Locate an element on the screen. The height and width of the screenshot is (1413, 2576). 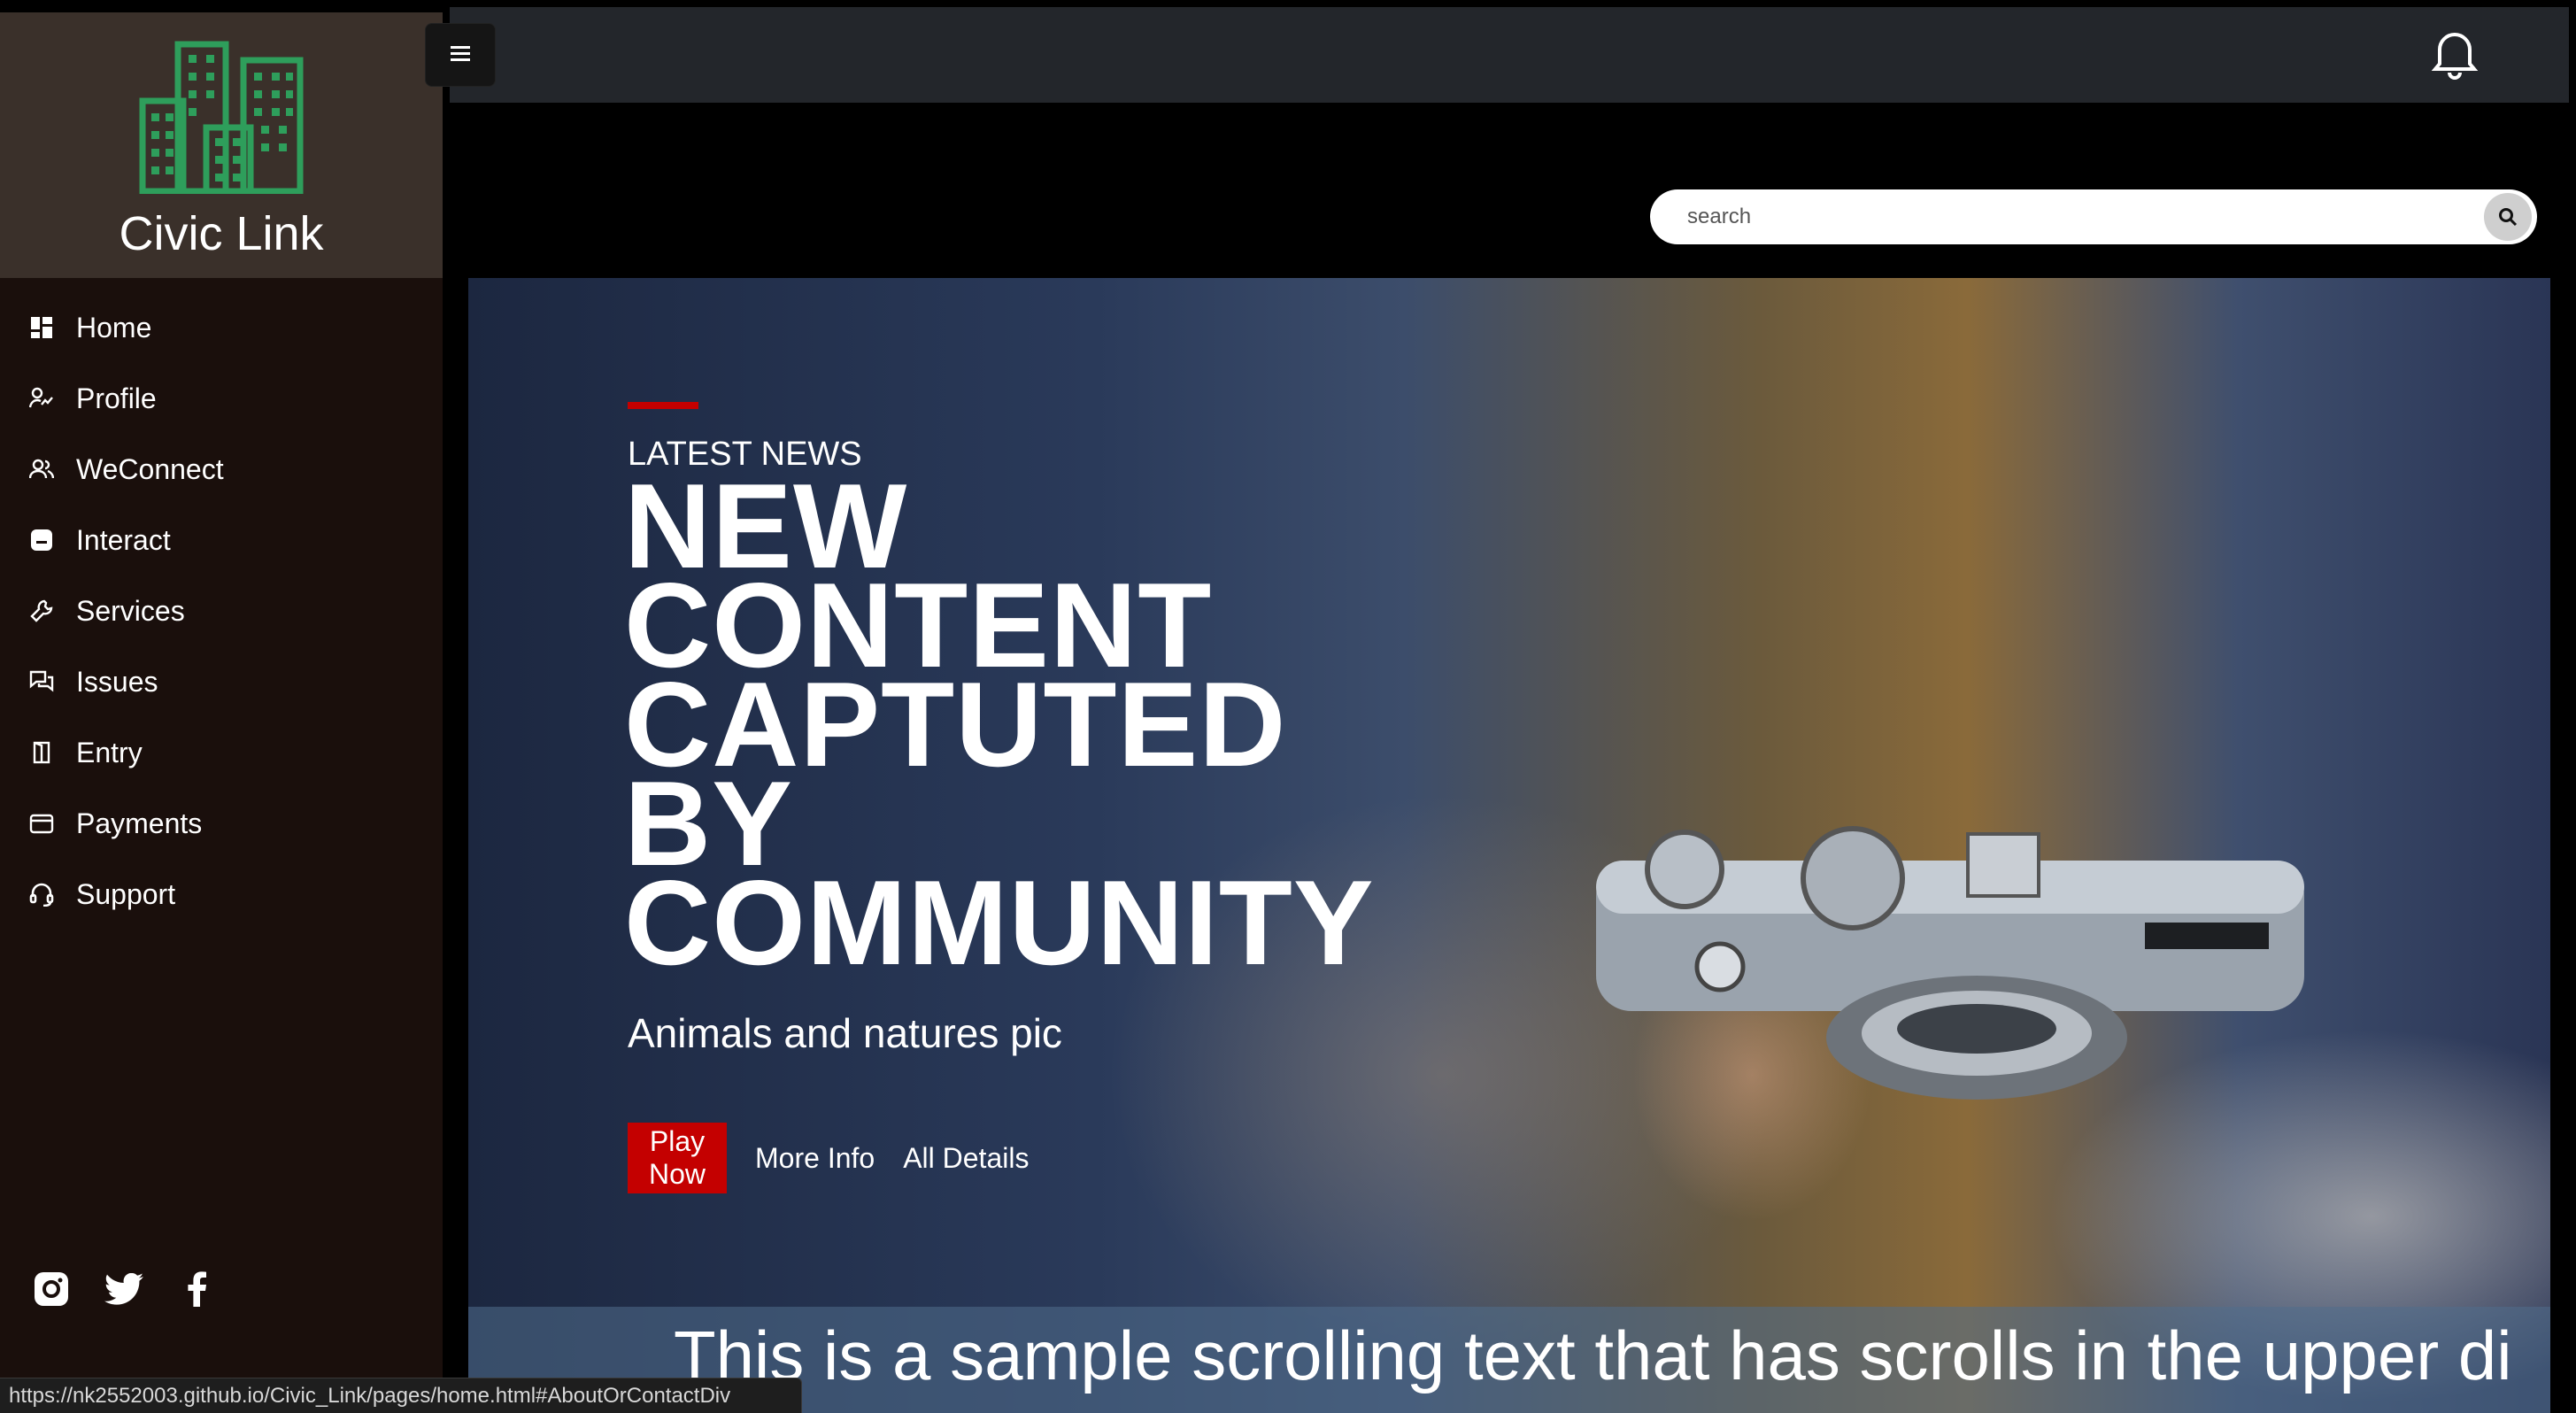
top-header is located at coordinates (1509, 55).